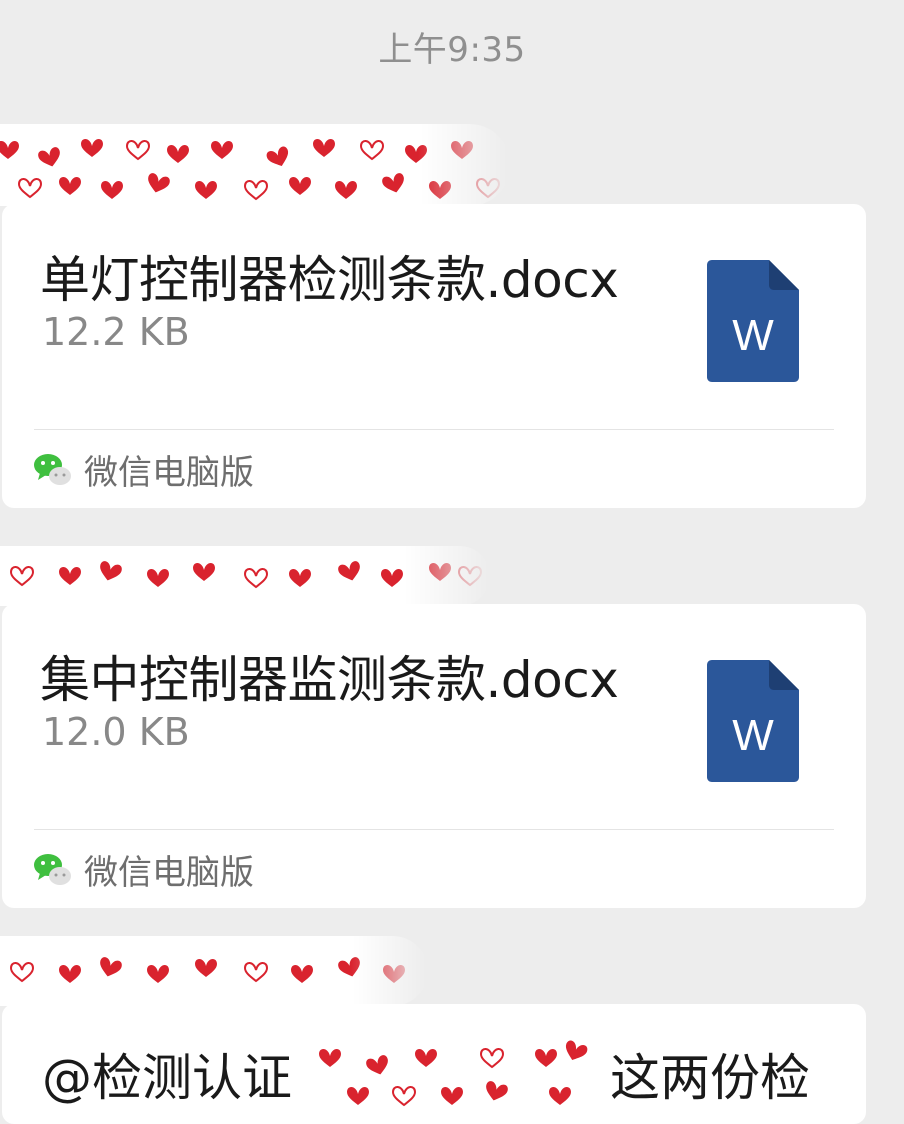 The width and height of the screenshot is (904, 1124). Describe the element at coordinates (452, 50) in the screenshot. I see `message-timestamp: 上午9:35` at that location.